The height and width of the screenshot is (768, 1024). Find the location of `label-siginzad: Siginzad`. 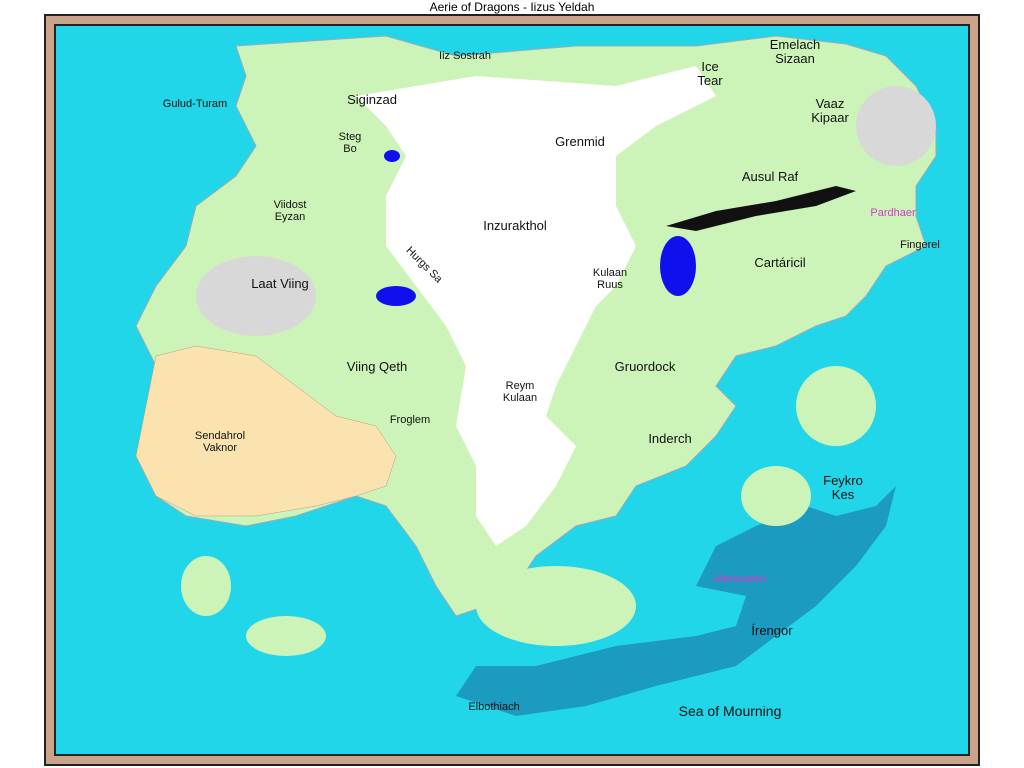

label-siginzad: Siginzad is located at coordinates (372, 99).